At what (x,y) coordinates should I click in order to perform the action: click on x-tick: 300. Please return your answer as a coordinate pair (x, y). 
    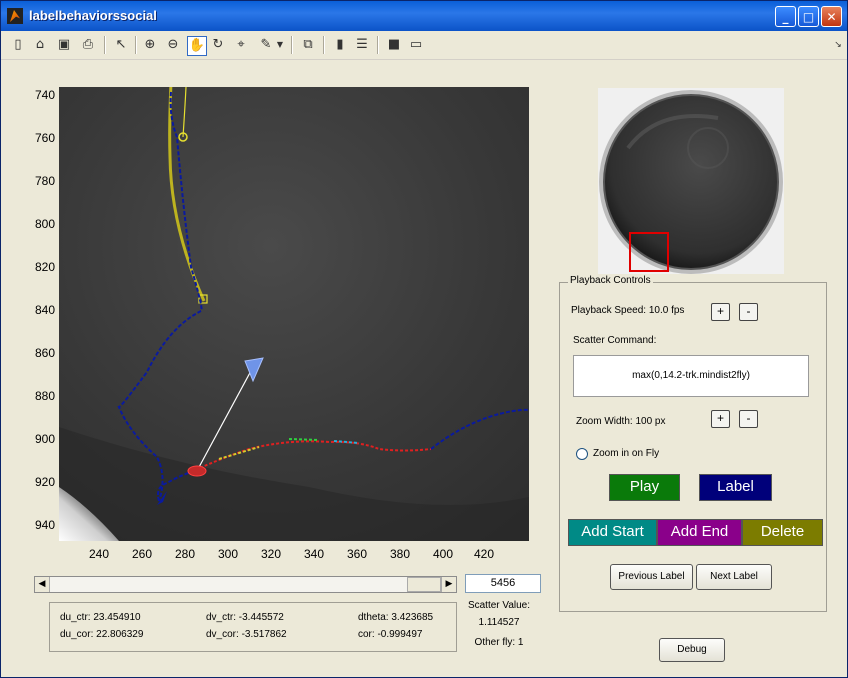
    Looking at the image, I should click on (228, 554).